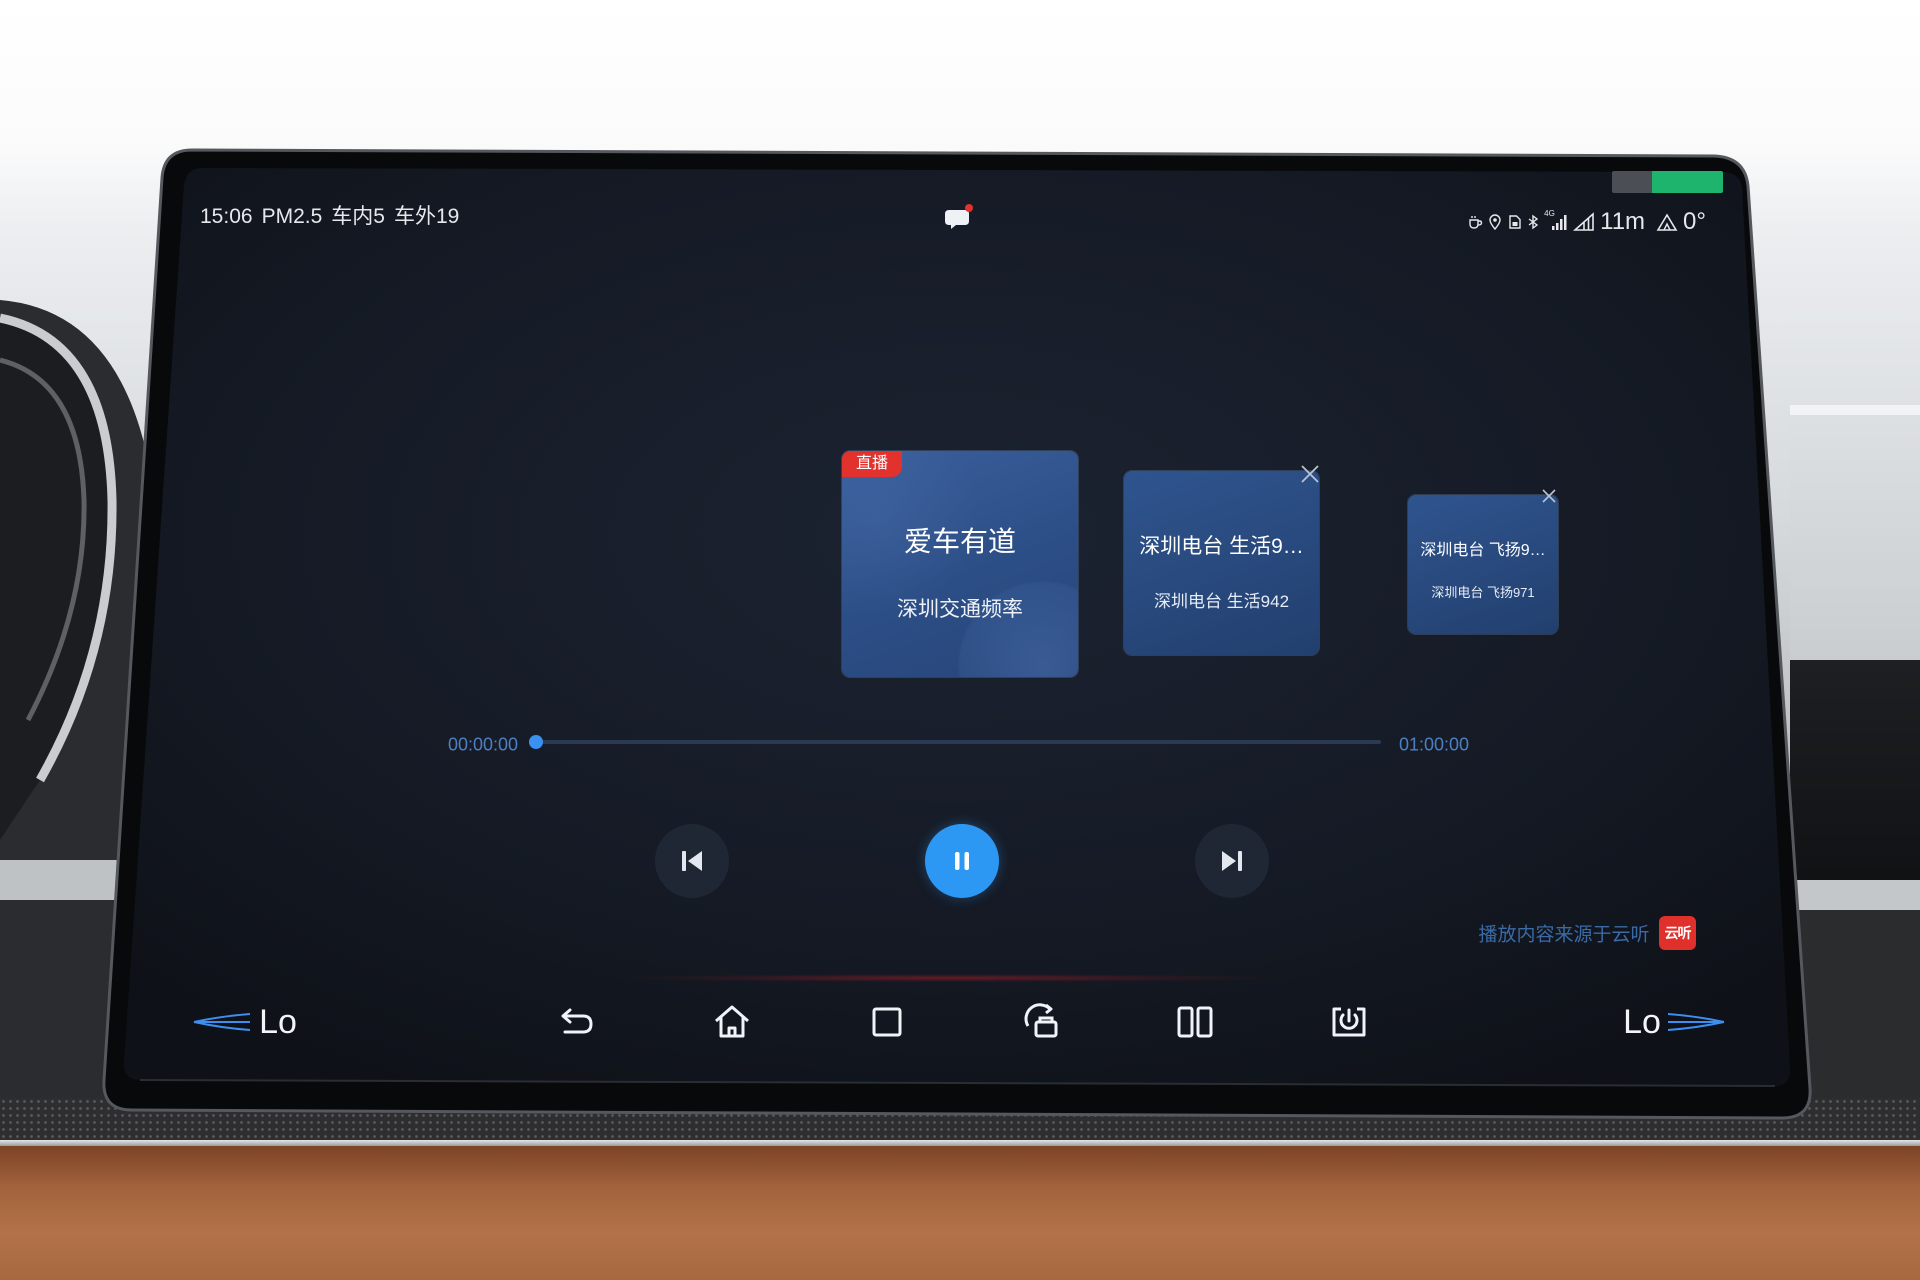 Image resolution: width=1920 pixels, height=1280 pixels. What do you see at coordinates (1495, 222) in the screenshot?
I see `location-icon` at bounding box center [1495, 222].